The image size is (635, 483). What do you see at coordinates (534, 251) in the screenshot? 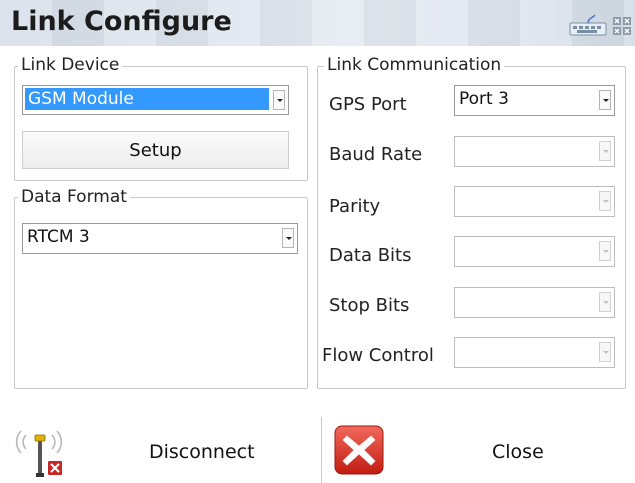
I see `data-bits-select` at bounding box center [534, 251].